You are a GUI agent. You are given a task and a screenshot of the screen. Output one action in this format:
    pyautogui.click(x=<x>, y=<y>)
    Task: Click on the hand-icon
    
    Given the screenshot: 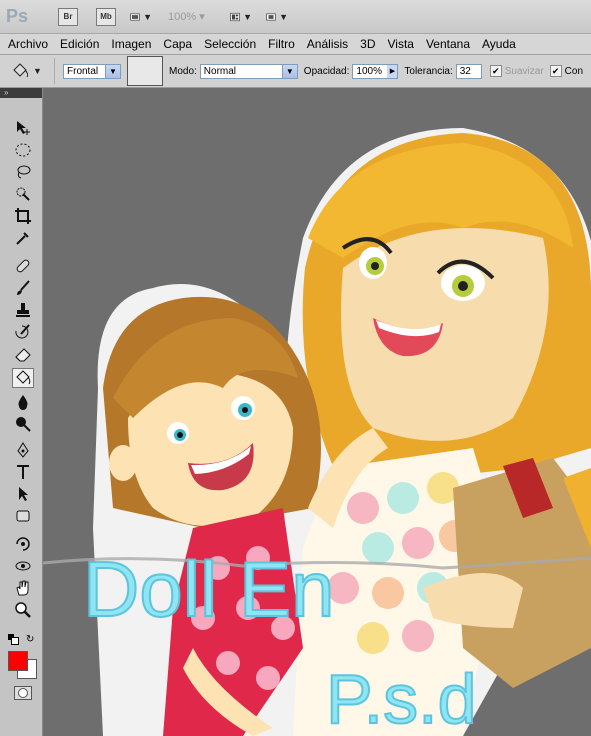 What is the action you would take?
    pyautogui.click(x=22, y=588)
    